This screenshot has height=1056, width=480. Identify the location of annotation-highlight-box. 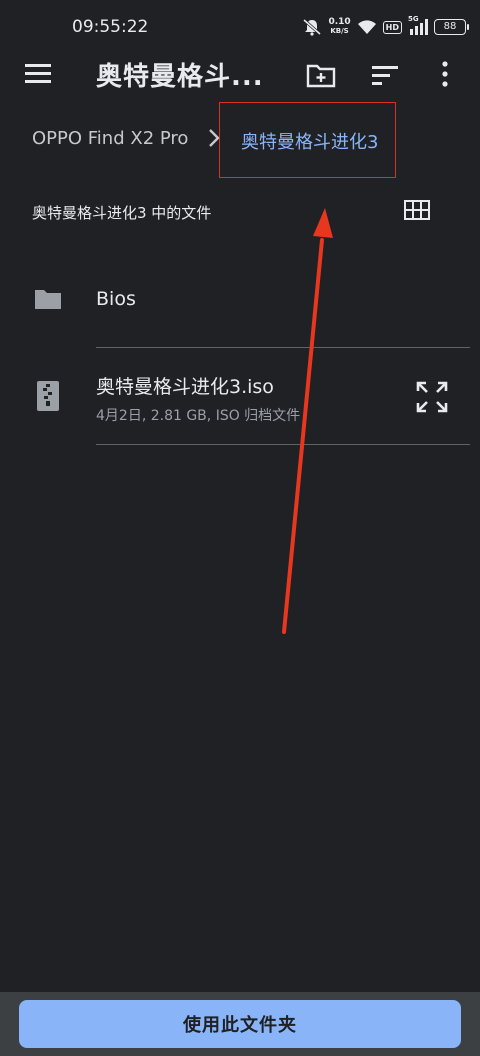
(307, 140).